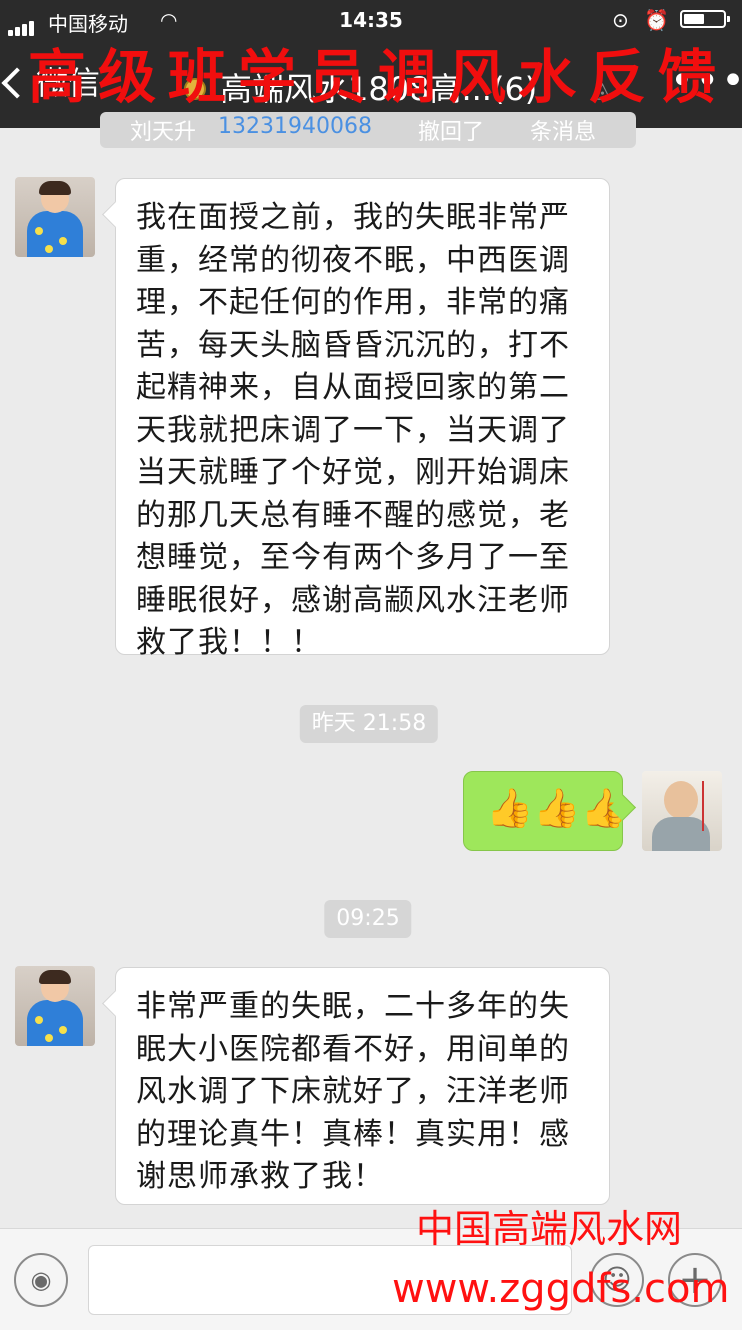 This screenshot has height=1330, width=742. Describe the element at coordinates (451, 132) in the screenshot. I see `recall-action: 撤回了` at that location.